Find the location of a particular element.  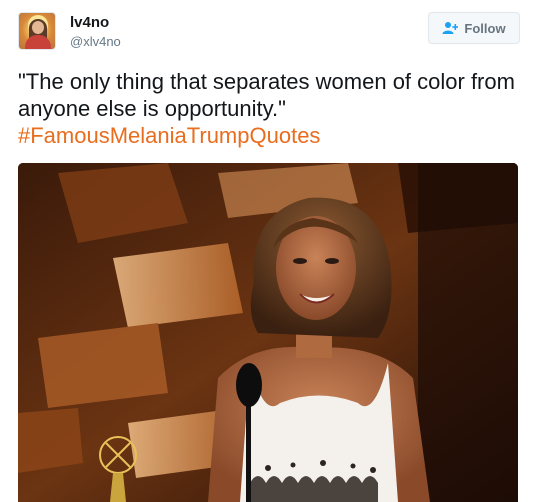

add-user-icon is located at coordinates (450, 28).